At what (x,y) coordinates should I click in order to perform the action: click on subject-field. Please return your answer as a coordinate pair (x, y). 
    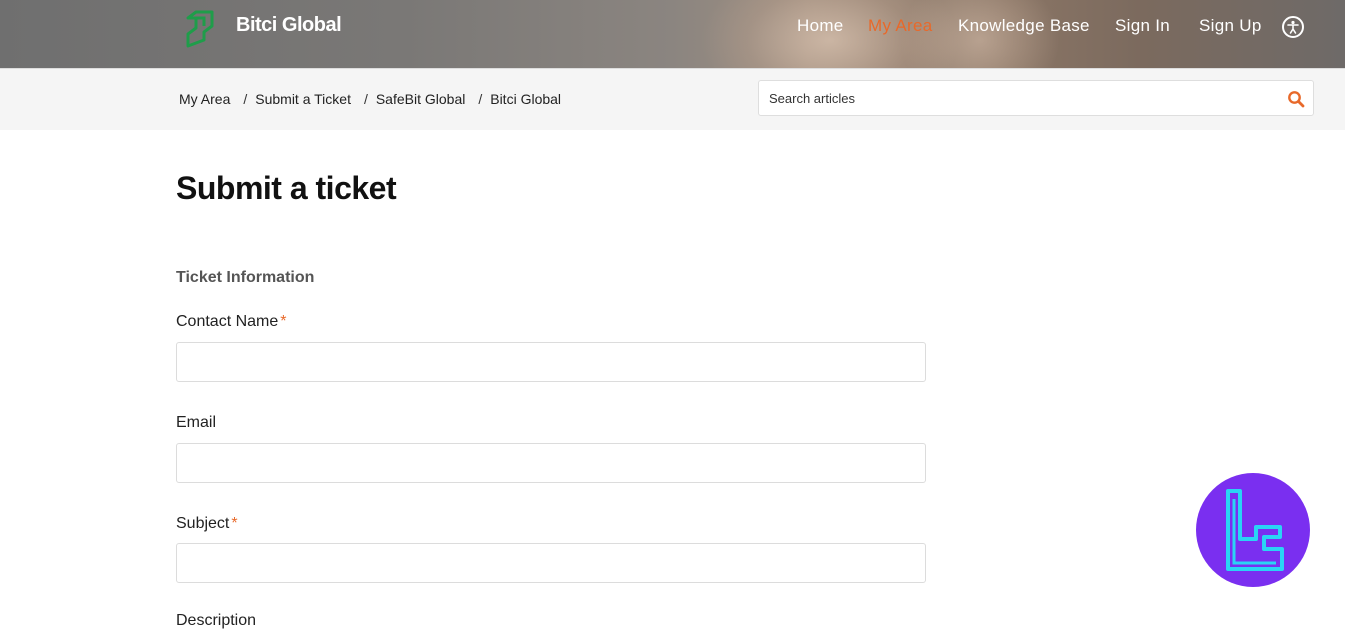
    Looking at the image, I should click on (551, 563).